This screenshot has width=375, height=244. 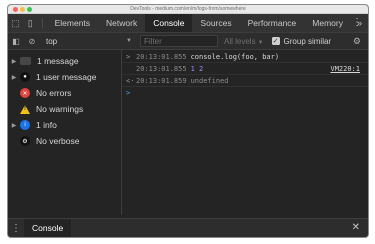 I want to click on prompt-chevron-icon: >, so click(x=128, y=93).